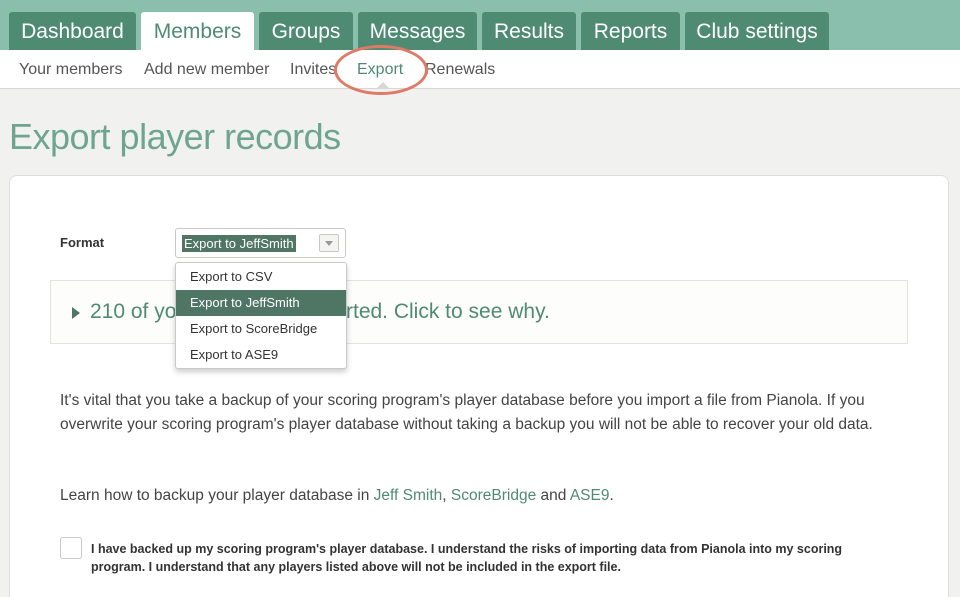 The height and width of the screenshot is (597, 960). Describe the element at coordinates (630, 31) in the screenshot. I see `tab-reports: Reports` at that location.